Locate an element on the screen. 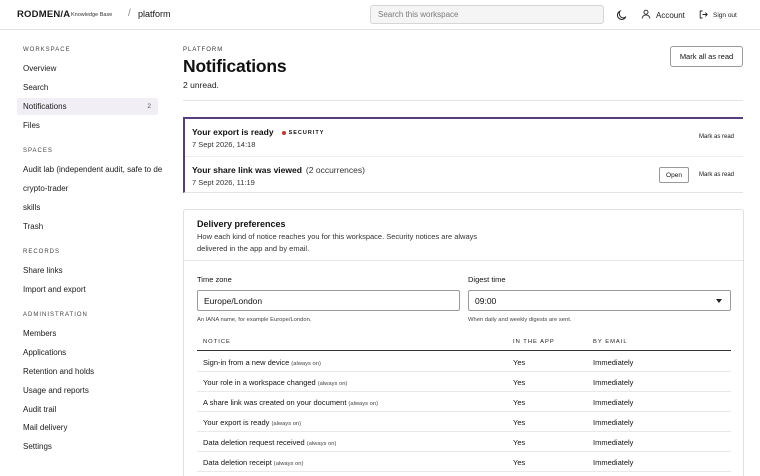 Image resolution: width=760 pixels, height=476 pixels. search-box is located at coordinates (487, 14).